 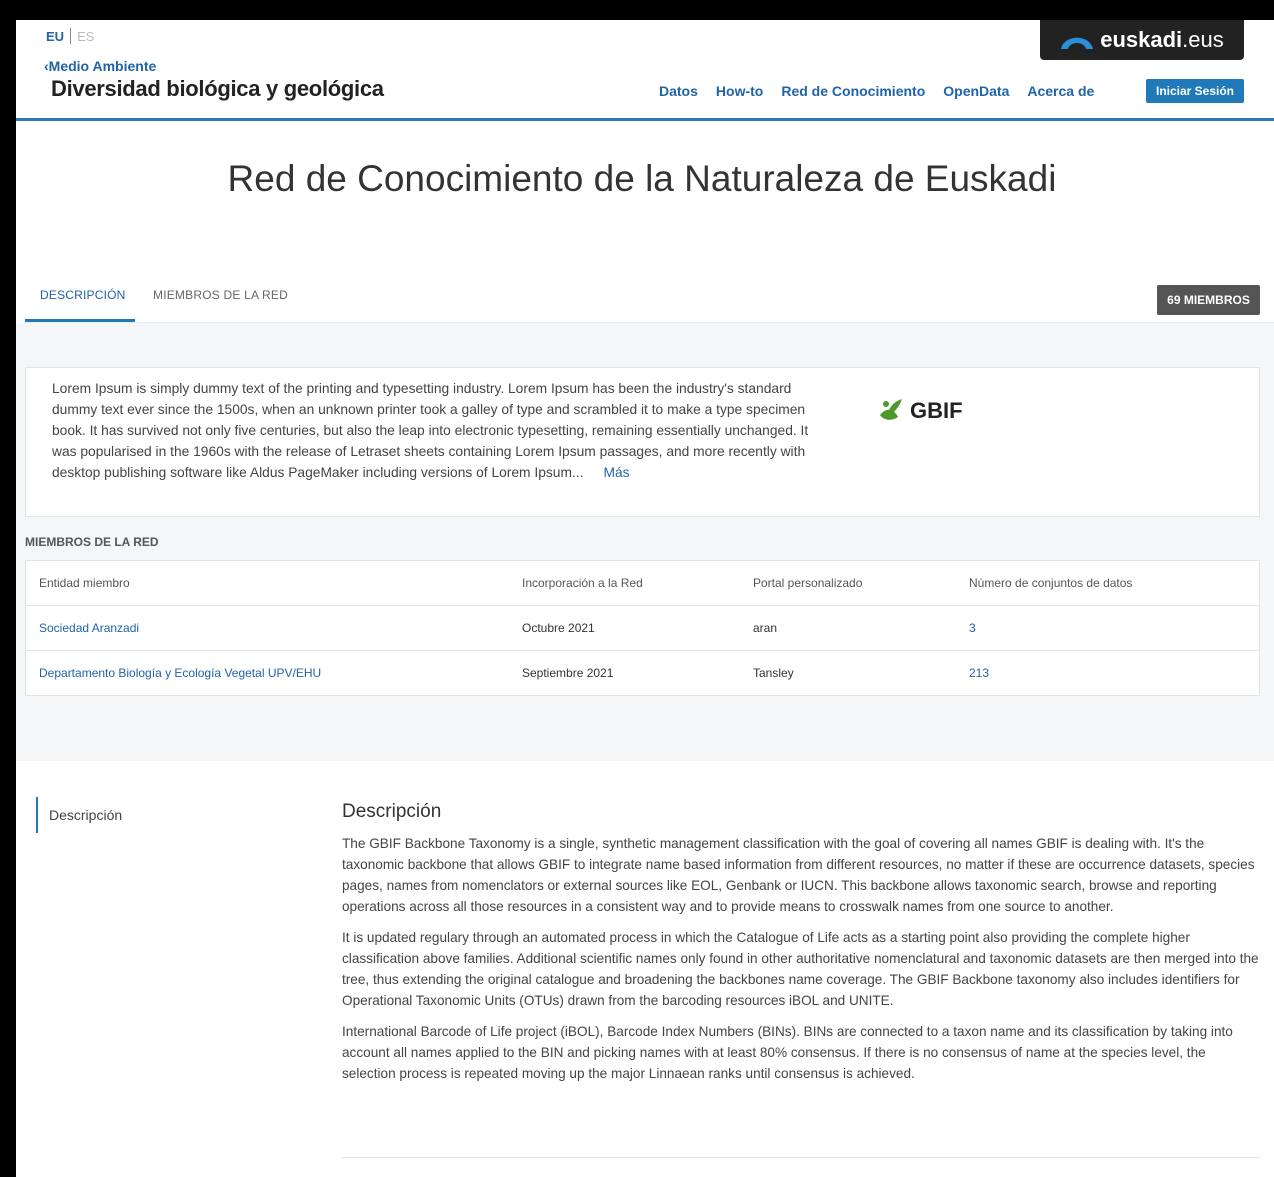 I want to click on lang-es: ES, so click(x=85, y=36).